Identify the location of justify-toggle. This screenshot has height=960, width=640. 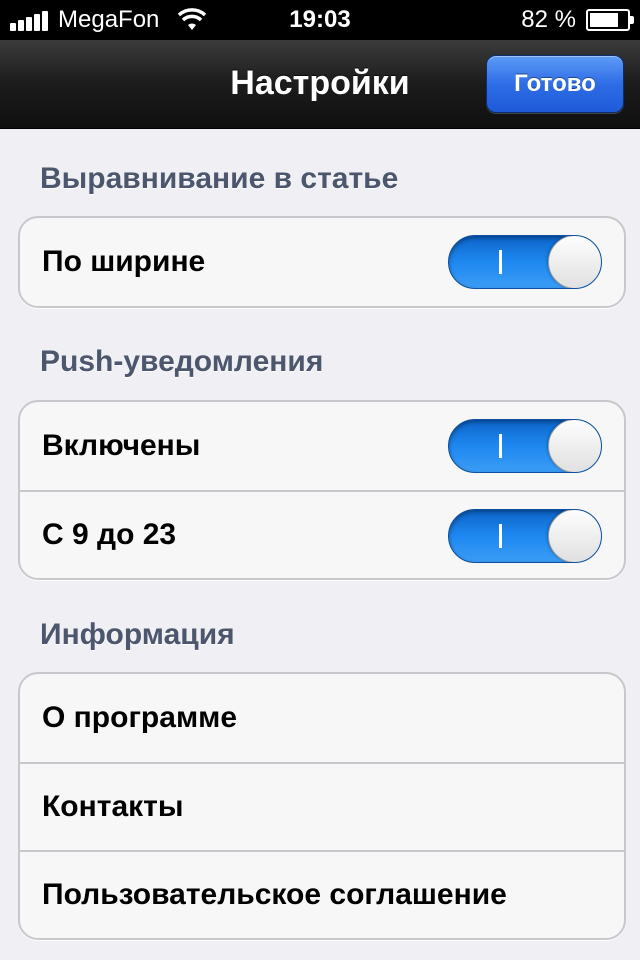
(525, 262).